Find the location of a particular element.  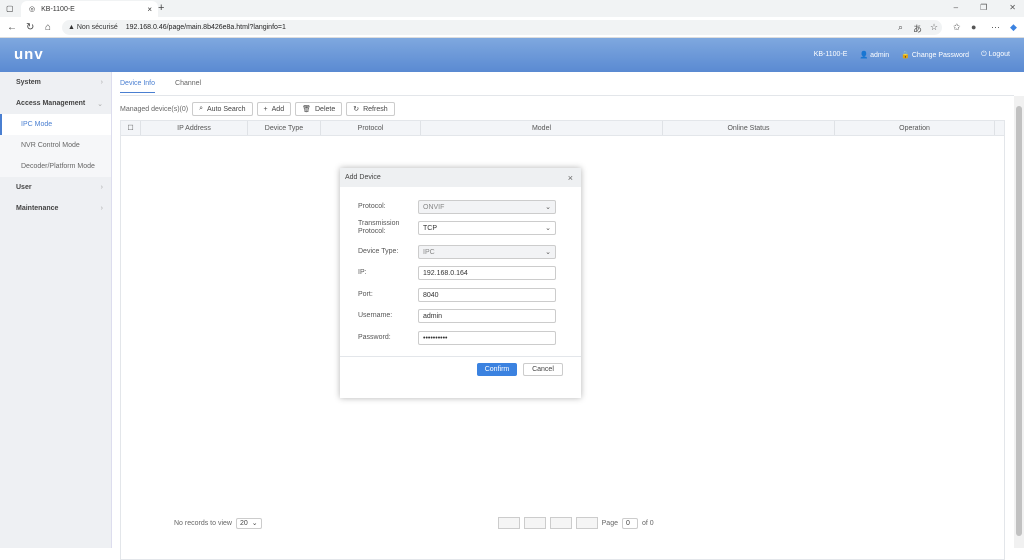

refresh-button: ↻ Refresh is located at coordinates (370, 109).